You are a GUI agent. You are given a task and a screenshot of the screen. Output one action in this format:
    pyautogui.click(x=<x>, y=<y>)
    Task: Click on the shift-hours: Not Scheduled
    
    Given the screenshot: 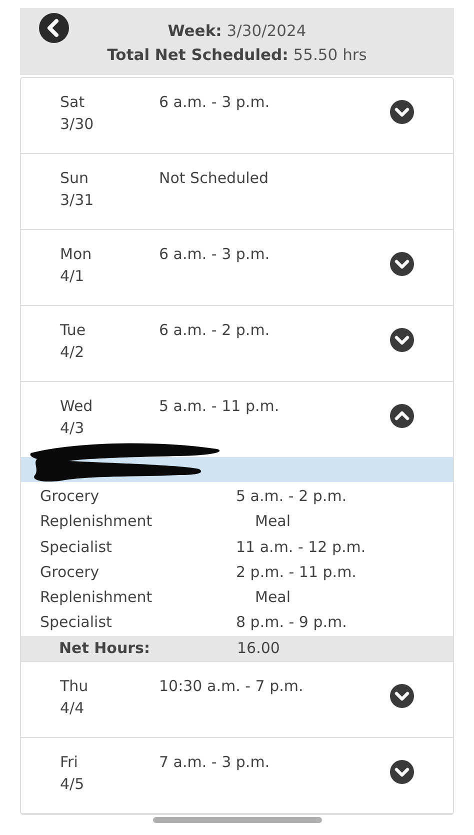 What is the action you would take?
    pyautogui.click(x=214, y=178)
    